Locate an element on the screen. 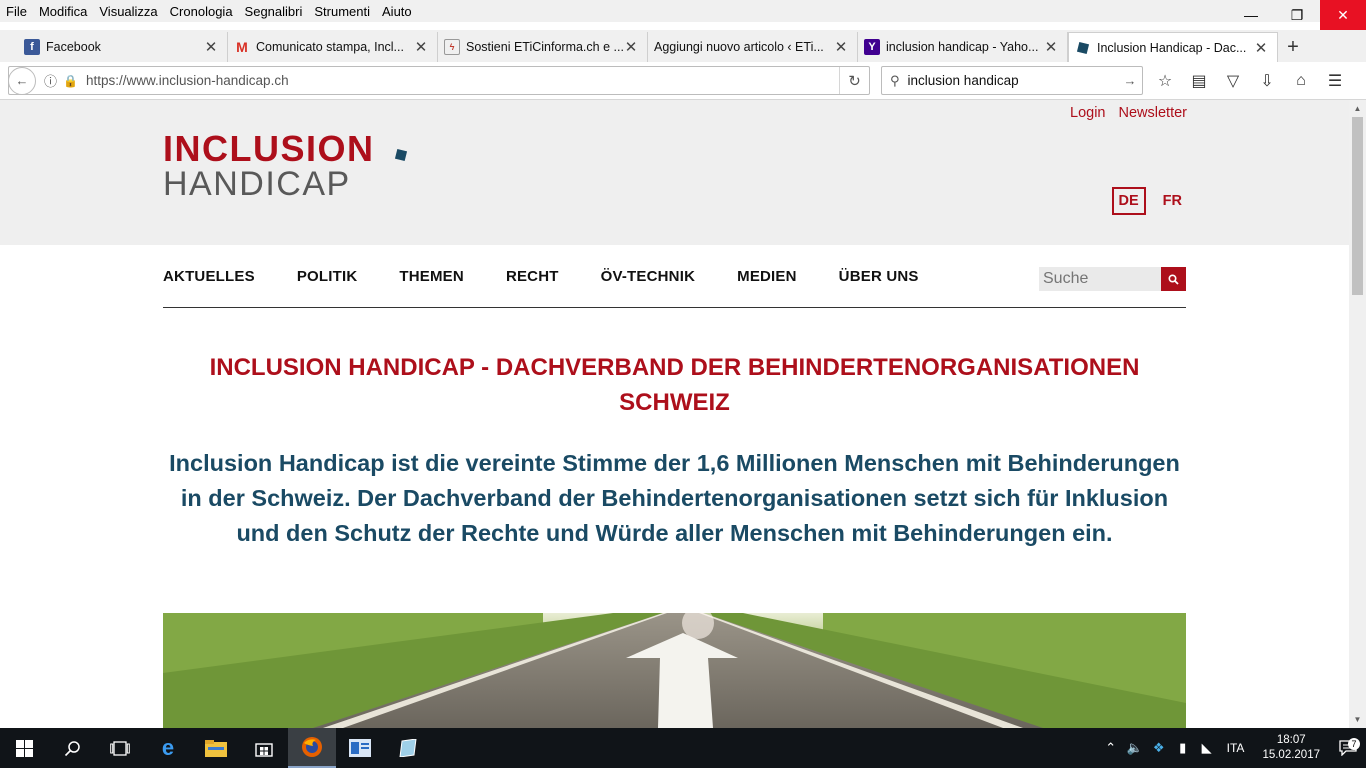 The image size is (1366, 768). input-language-indicator: ITA is located at coordinates (1236, 748).